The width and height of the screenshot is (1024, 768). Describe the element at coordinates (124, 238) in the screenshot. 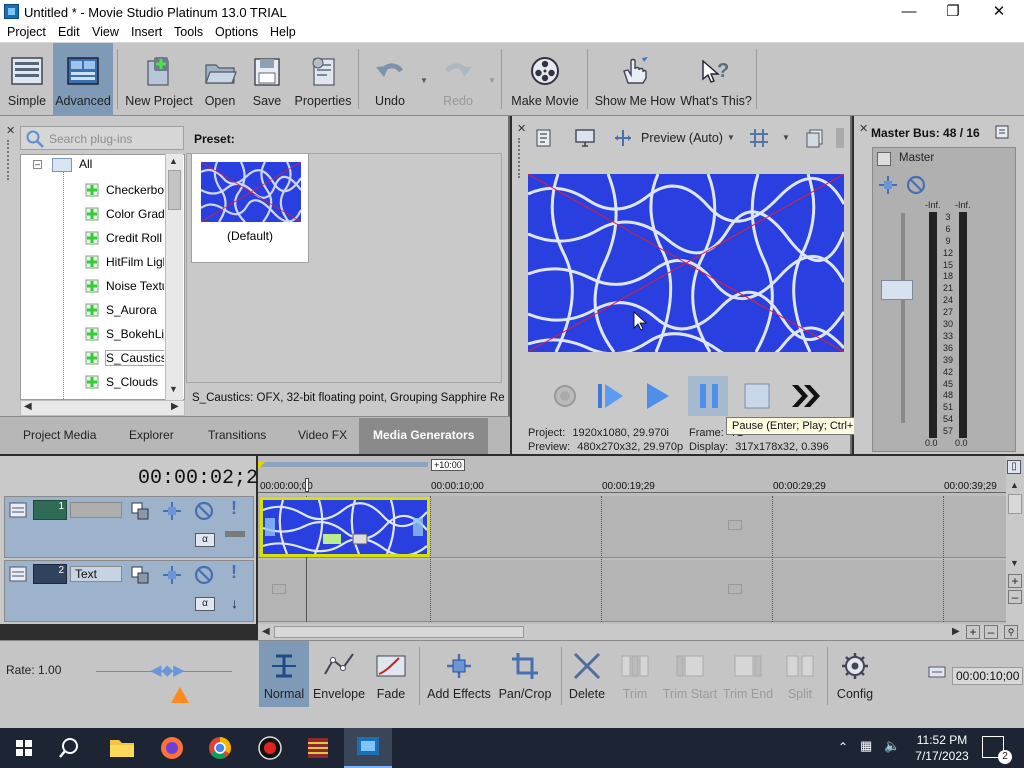

I see `plugin-item-credit-roll: Credit Roll` at that location.